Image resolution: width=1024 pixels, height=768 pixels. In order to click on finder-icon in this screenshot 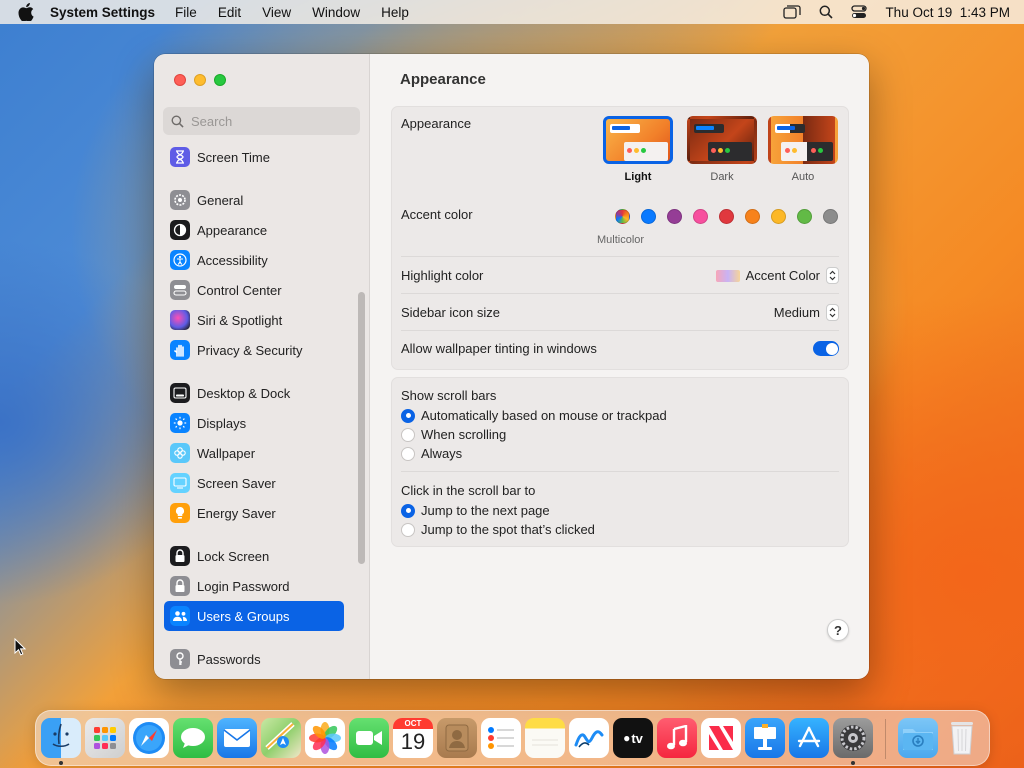, I will do `click(61, 738)`.